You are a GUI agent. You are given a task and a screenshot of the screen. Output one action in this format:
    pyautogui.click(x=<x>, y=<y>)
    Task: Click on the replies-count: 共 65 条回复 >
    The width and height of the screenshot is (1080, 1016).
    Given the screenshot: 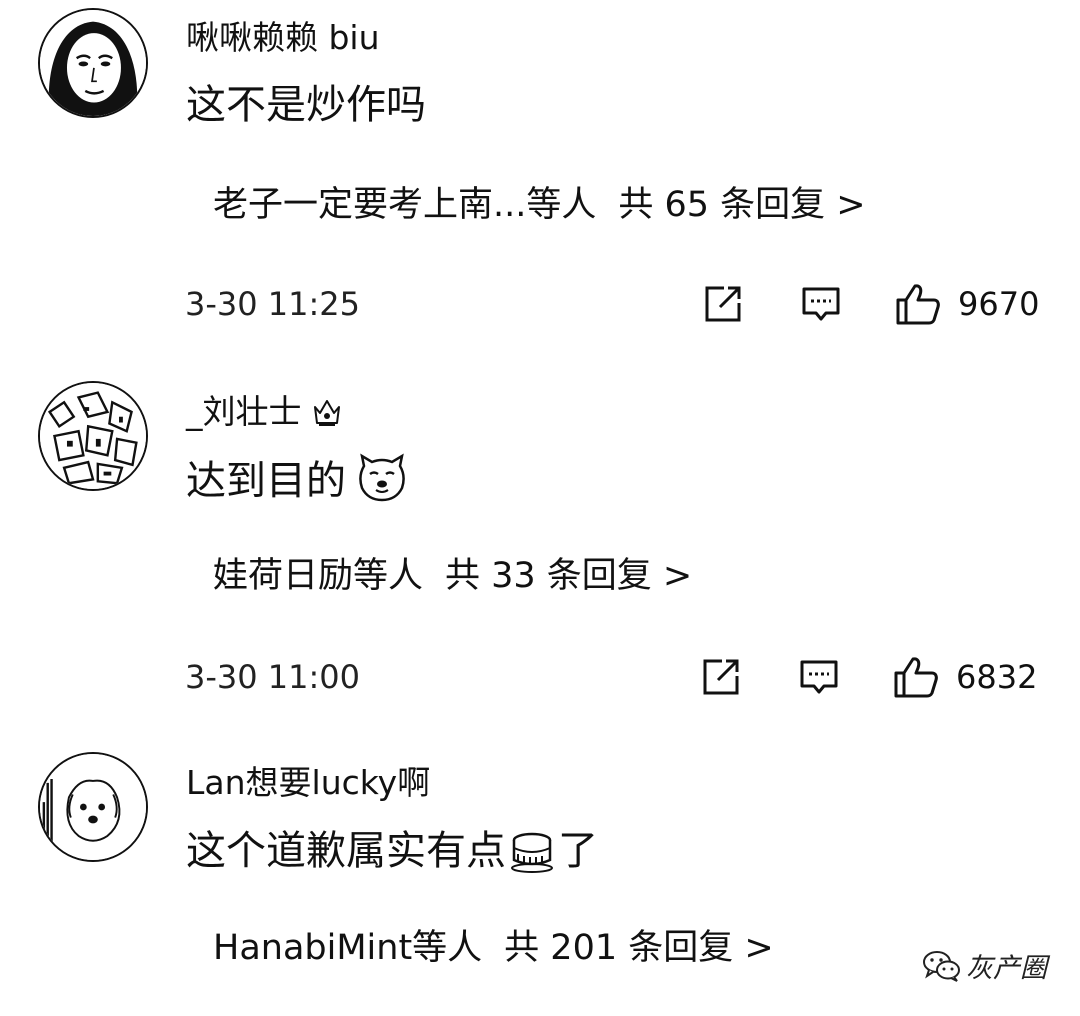 What is the action you would take?
    pyautogui.click(x=742, y=205)
    